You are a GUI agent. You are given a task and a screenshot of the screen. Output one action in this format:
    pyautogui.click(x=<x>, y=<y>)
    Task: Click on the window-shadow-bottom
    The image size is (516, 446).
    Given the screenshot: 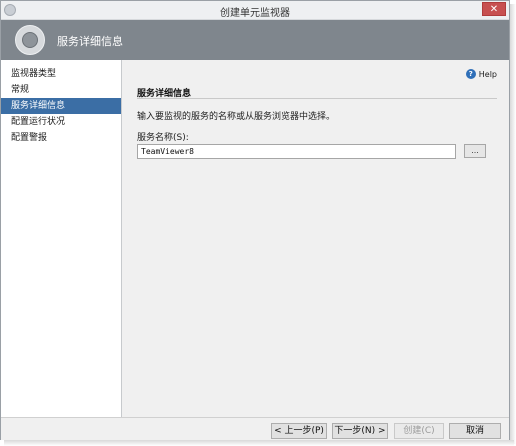 What is the action you would take?
    pyautogui.click(x=259, y=443)
    